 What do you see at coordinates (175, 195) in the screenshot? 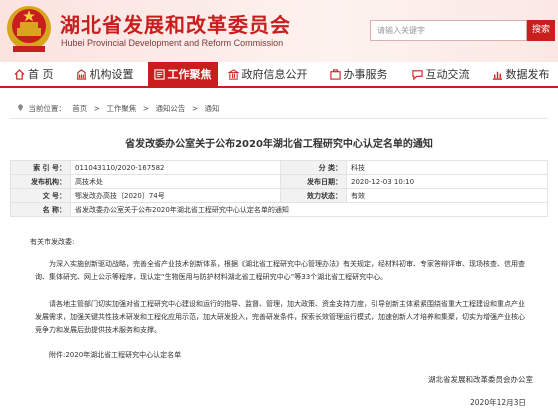
I see `meta-value: 鄂发改办高技〔2020〕74号` at bounding box center [175, 195].